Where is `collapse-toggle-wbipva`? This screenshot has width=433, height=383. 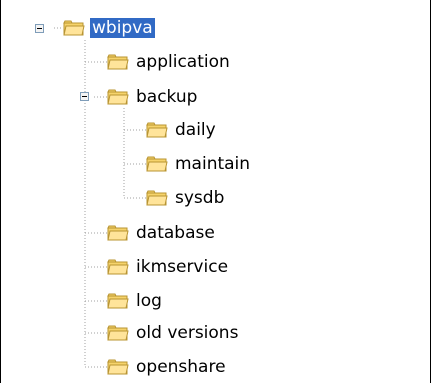 collapse-toggle-wbipva is located at coordinates (39, 28).